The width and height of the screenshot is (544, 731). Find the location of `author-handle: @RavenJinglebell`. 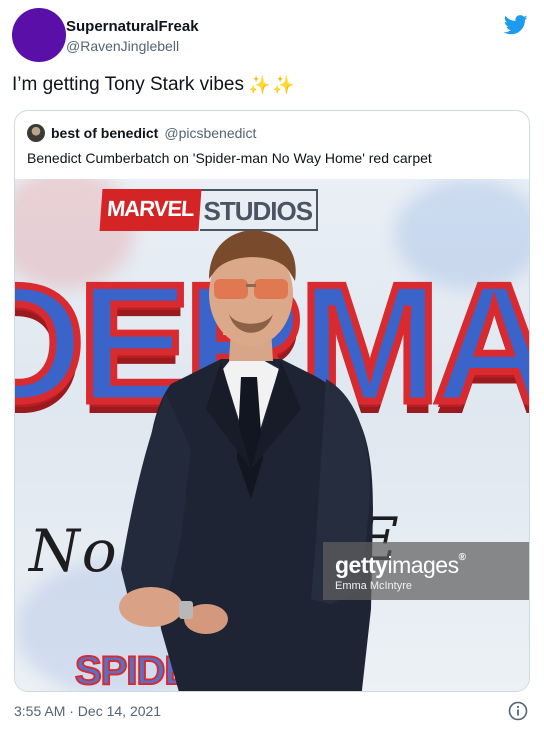

author-handle: @RavenJinglebell is located at coordinates (122, 46).